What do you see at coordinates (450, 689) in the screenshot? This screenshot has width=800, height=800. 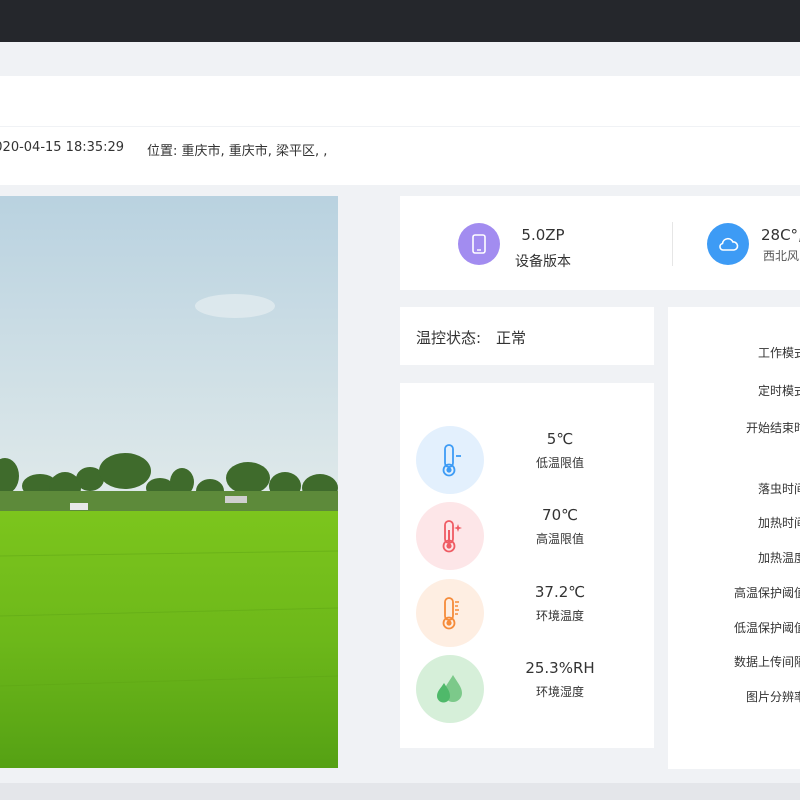 I see `water-drop-icon` at bounding box center [450, 689].